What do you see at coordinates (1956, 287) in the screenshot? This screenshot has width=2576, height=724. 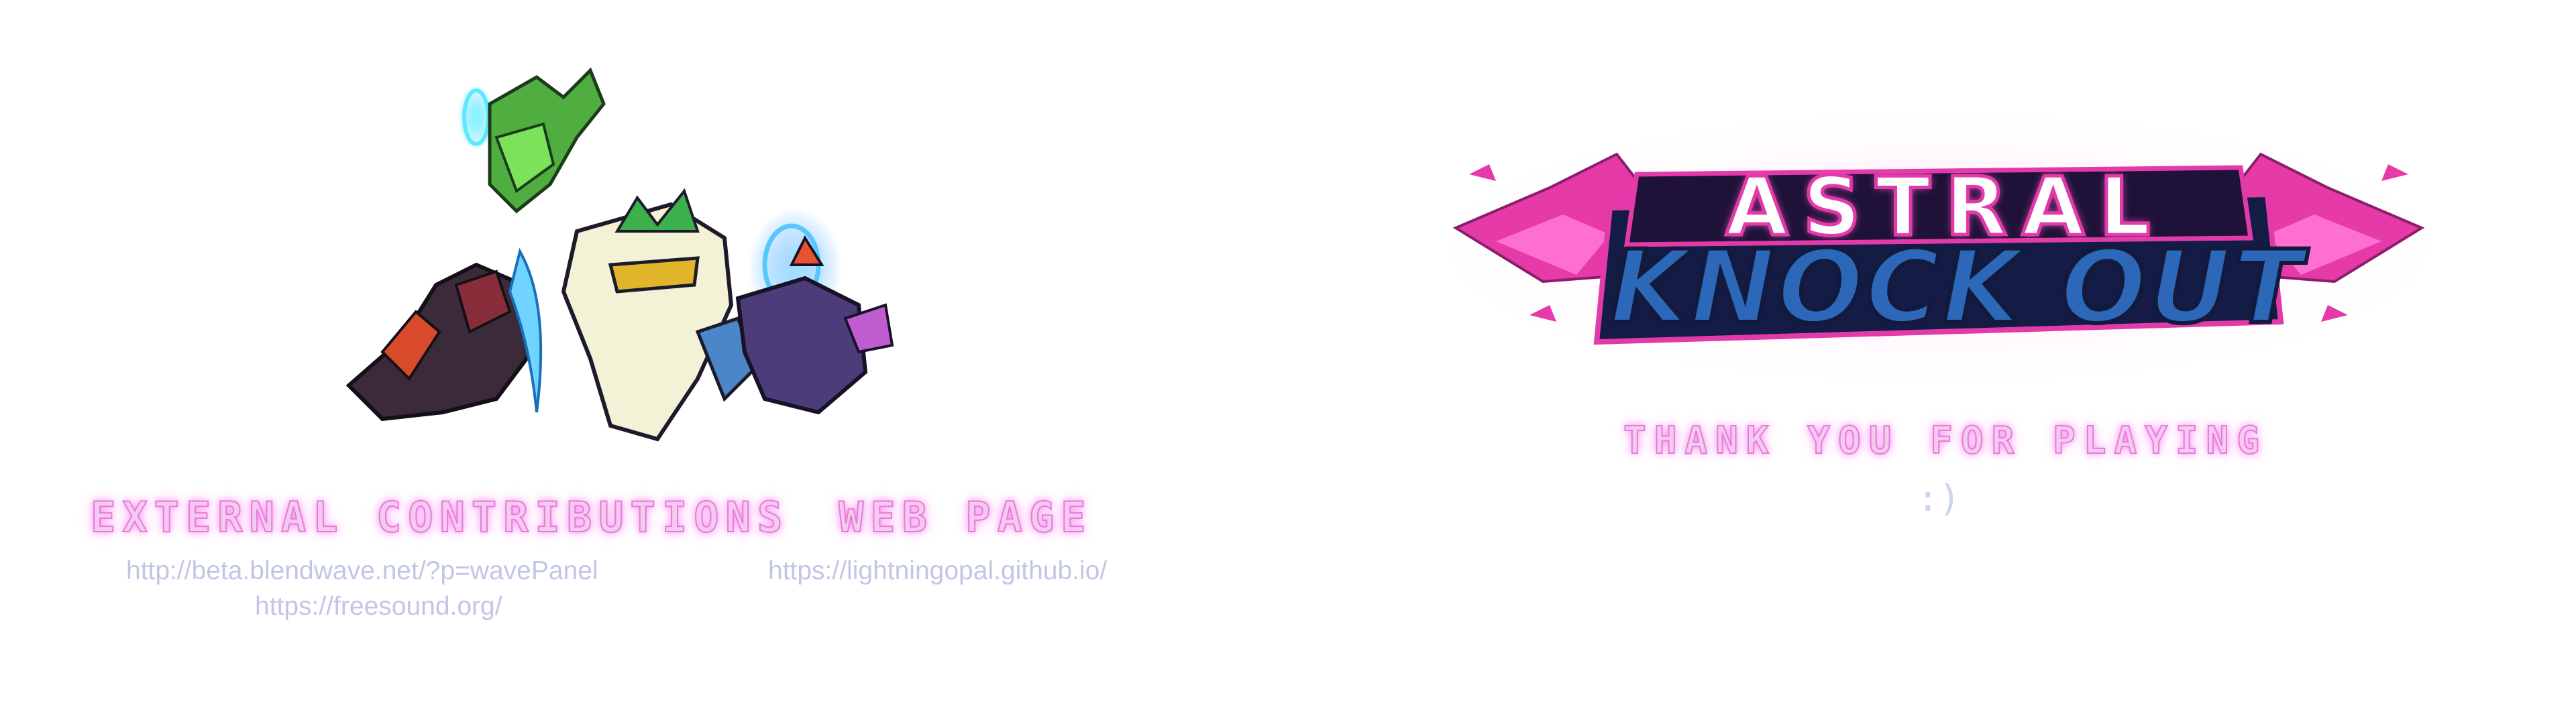 I see `logo-title-line2: KNOCK OUT` at bounding box center [1956, 287].